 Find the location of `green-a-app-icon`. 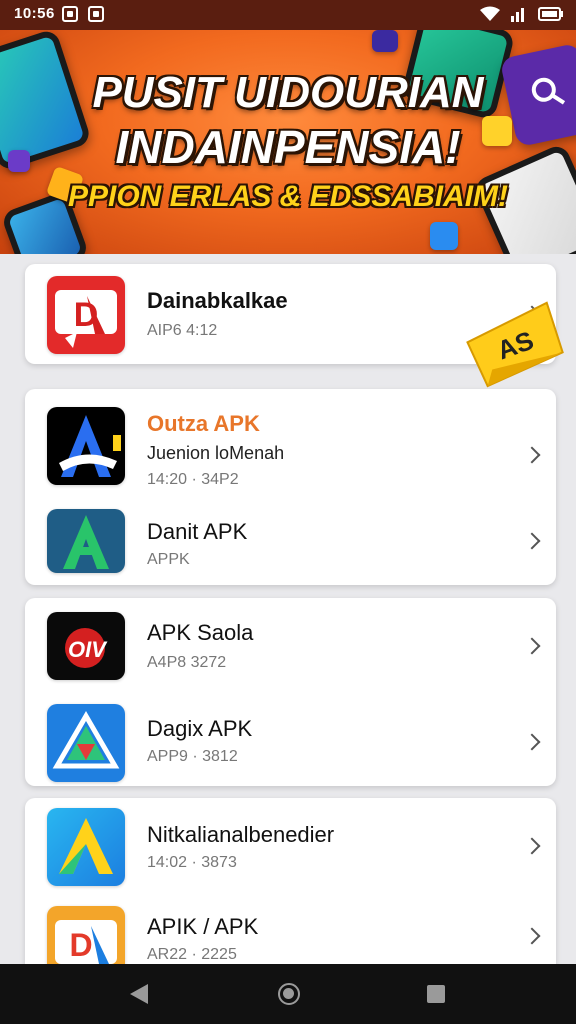

green-a-app-icon is located at coordinates (86, 541).